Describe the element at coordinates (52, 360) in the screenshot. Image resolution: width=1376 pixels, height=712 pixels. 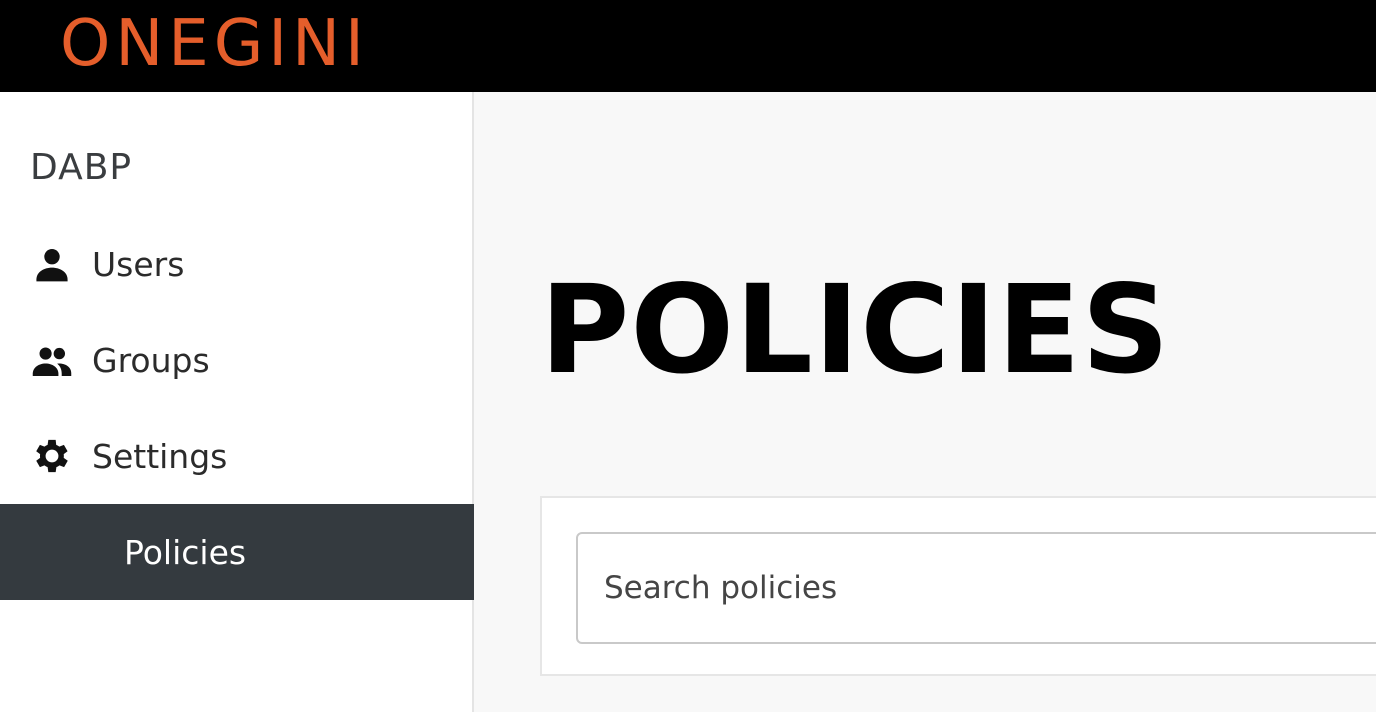
I see `people-icon` at that location.